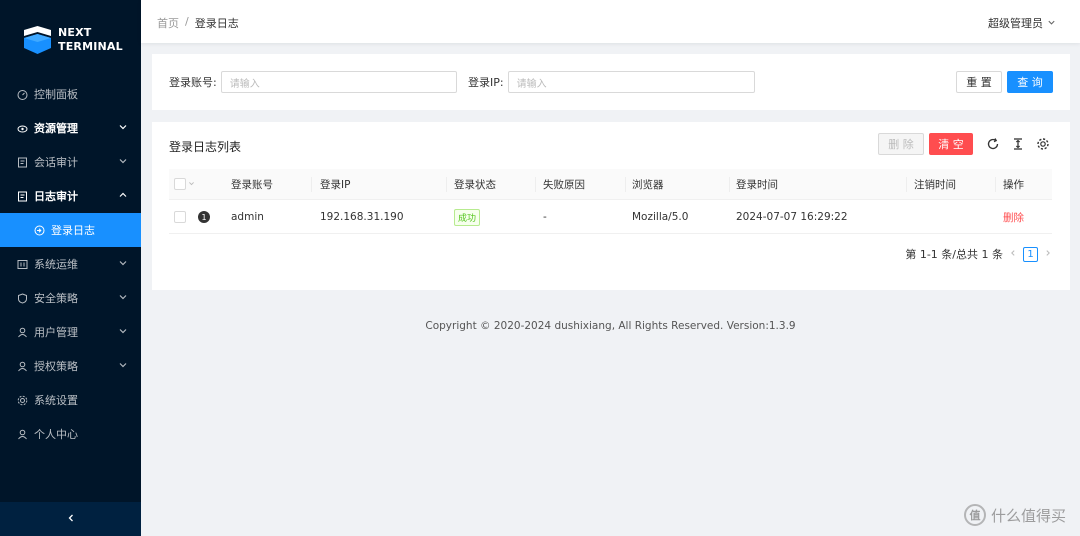 The width and height of the screenshot is (1080, 536). I want to click on page-number: 1, so click(1030, 254).